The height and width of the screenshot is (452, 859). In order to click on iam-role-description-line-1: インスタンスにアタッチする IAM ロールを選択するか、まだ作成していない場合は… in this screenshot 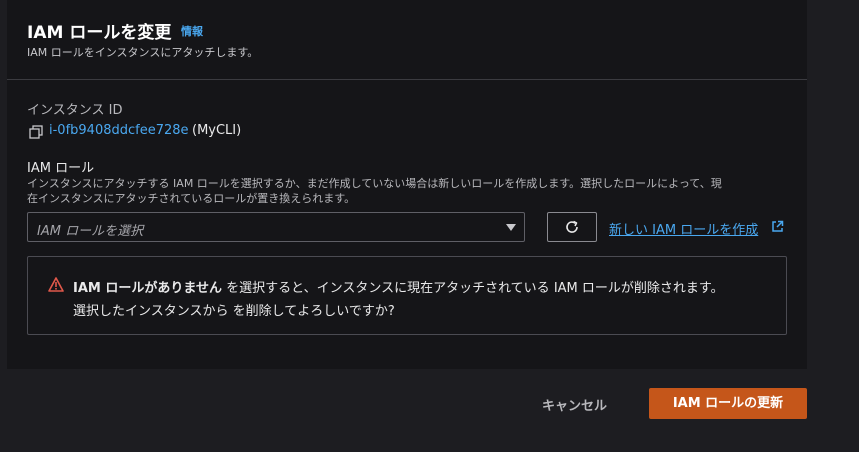, I will do `click(374, 183)`.